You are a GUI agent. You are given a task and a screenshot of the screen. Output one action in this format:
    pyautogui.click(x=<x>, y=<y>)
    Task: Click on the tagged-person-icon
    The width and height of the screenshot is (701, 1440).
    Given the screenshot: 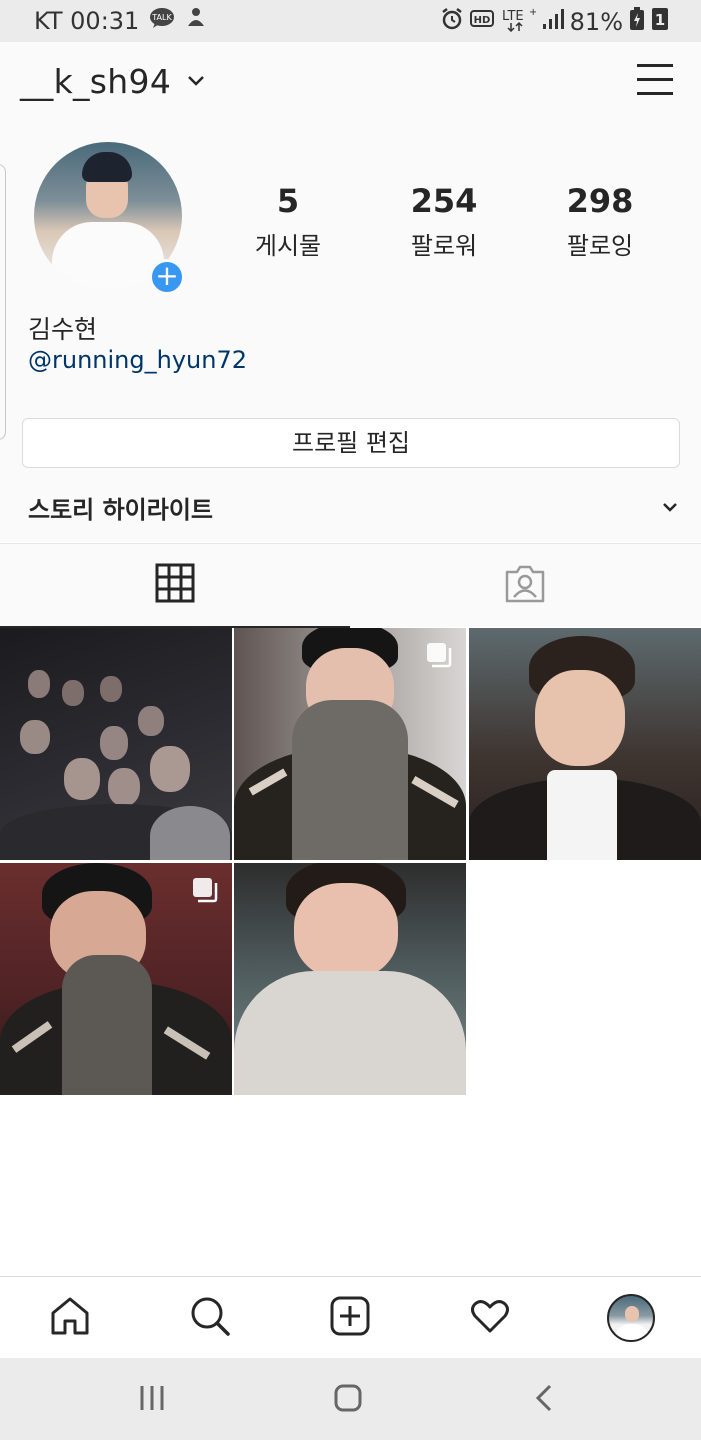 What is the action you would take?
    pyautogui.click(x=525, y=586)
    